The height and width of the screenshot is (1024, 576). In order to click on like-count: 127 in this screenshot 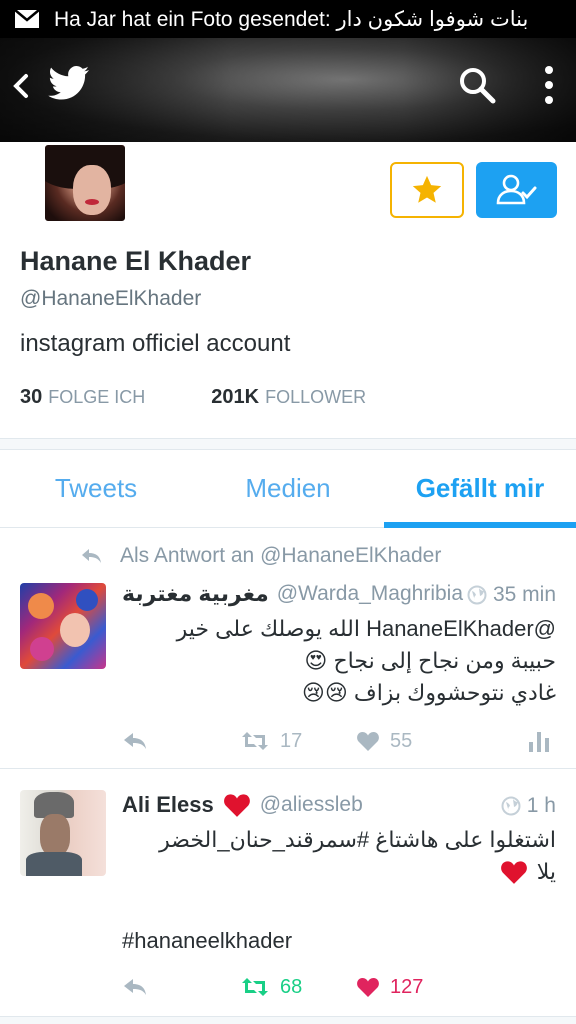, I will do `click(407, 986)`.